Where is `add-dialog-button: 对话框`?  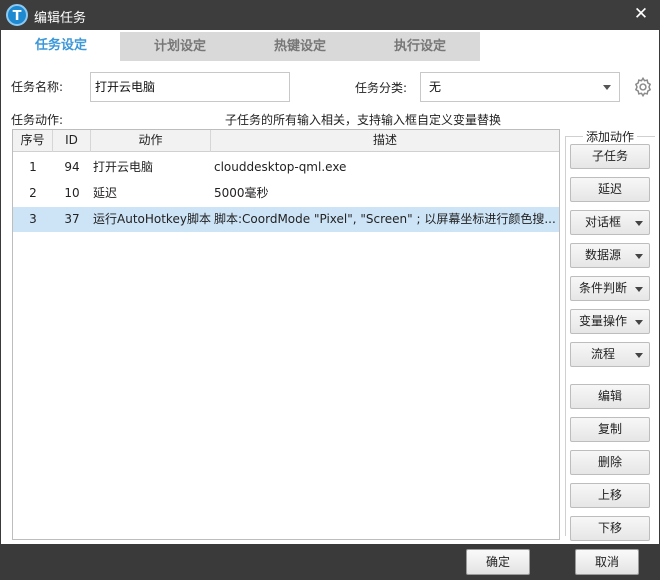
add-dialog-button: 对话框 is located at coordinates (610, 222).